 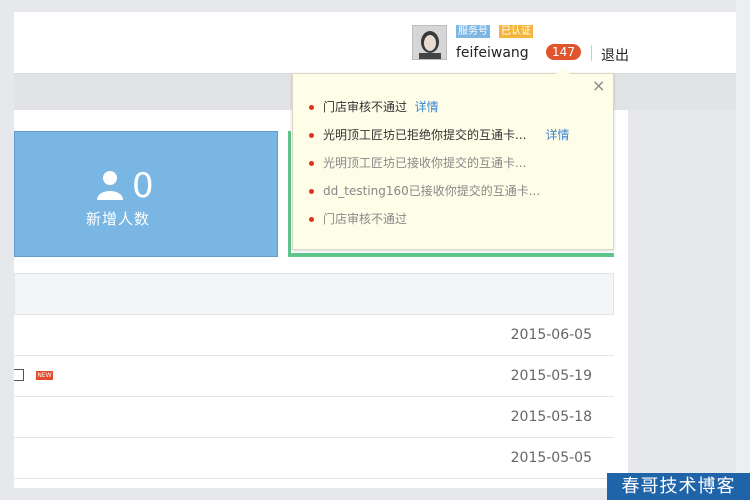 I want to click on username: feifeiwang, so click(x=492, y=53).